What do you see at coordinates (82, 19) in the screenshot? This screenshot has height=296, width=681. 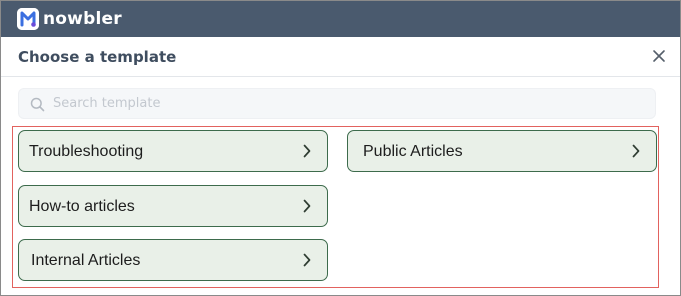 I see `logo-text: nowbler` at bounding box center [82, 19].